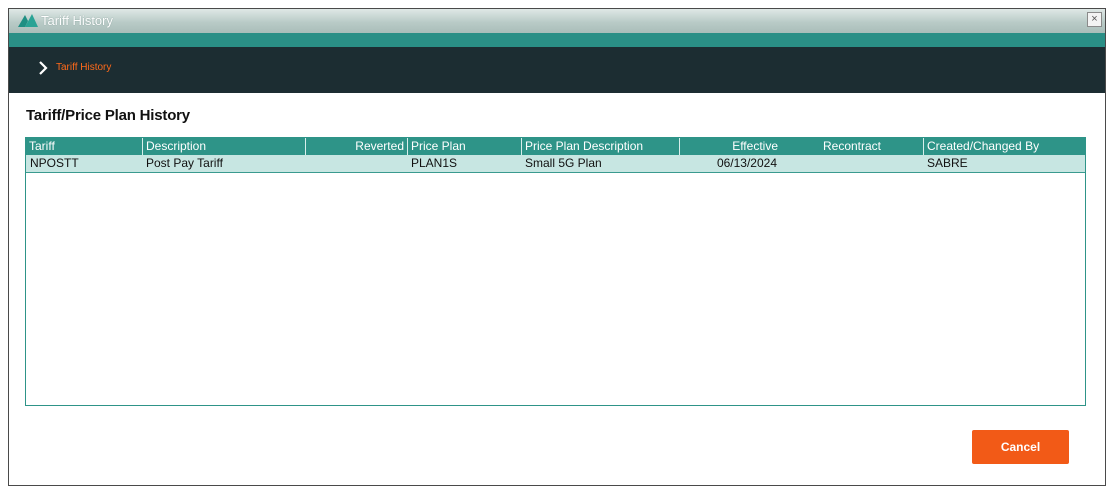 The width and height of the screenshot is (1115, 488). I want to click on close-button: ×, so click(1094, 19).